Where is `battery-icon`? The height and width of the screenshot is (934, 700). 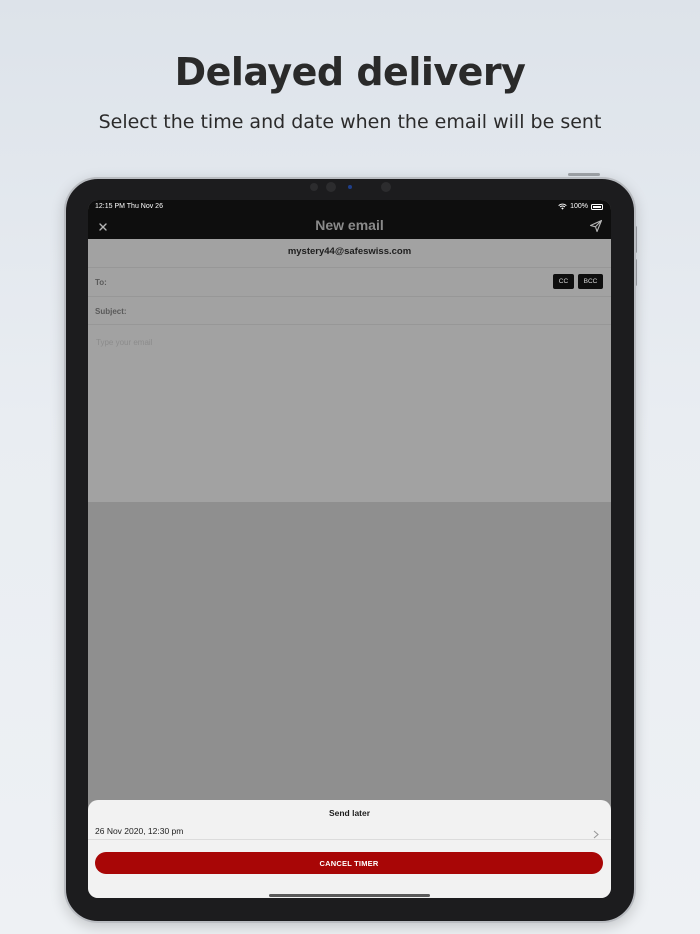
battery-icon is located at coordinates (597, 206).